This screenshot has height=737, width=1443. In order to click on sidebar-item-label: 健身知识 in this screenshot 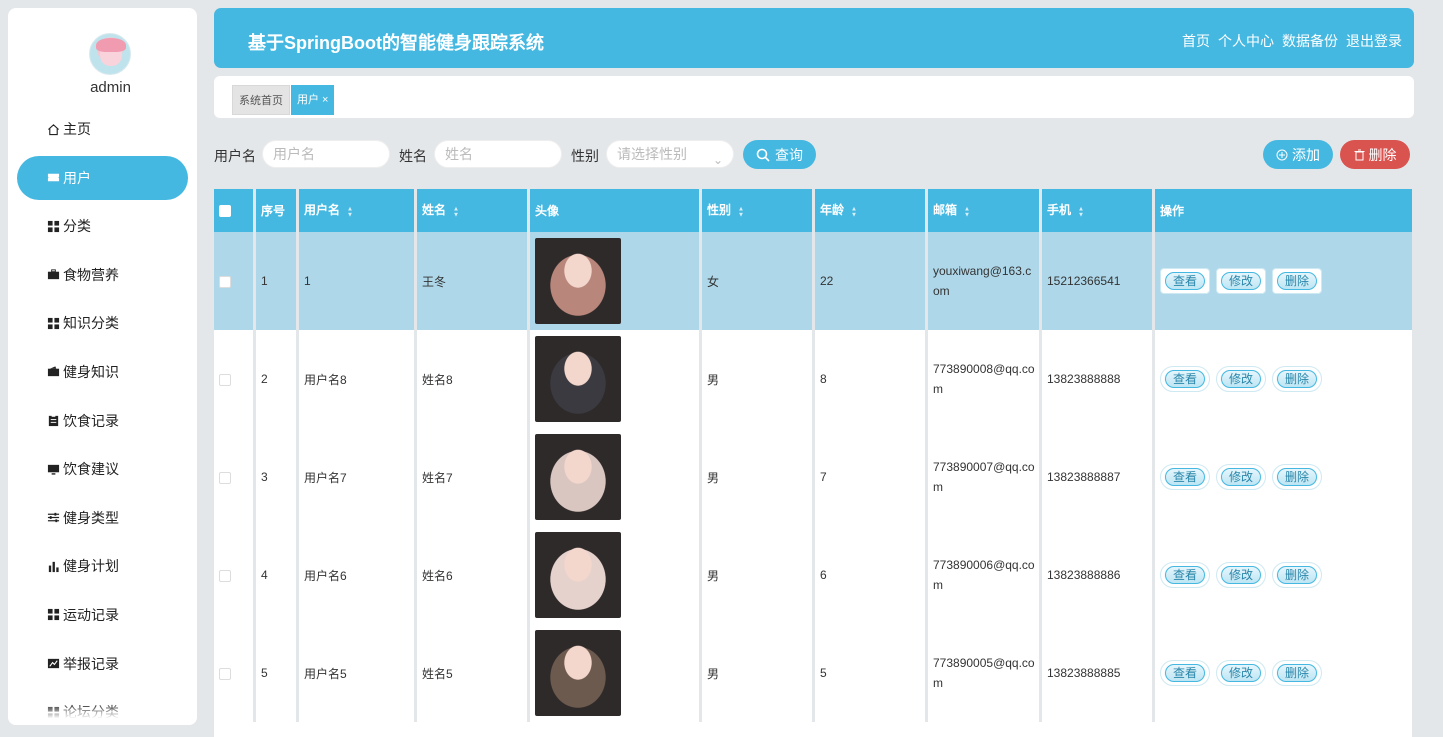, I will do `click(91, 371)`.